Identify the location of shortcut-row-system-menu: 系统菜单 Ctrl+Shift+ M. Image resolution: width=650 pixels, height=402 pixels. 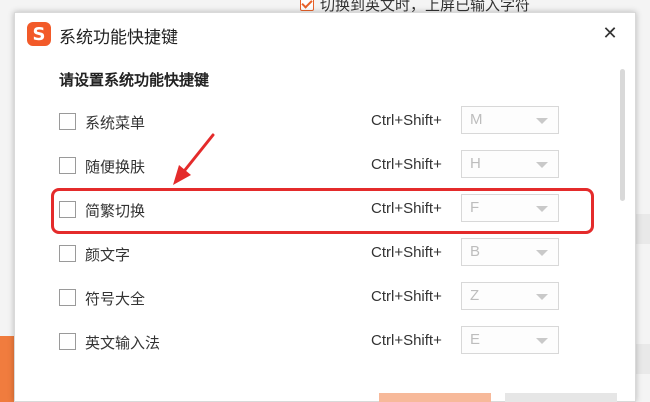
(309, 120).